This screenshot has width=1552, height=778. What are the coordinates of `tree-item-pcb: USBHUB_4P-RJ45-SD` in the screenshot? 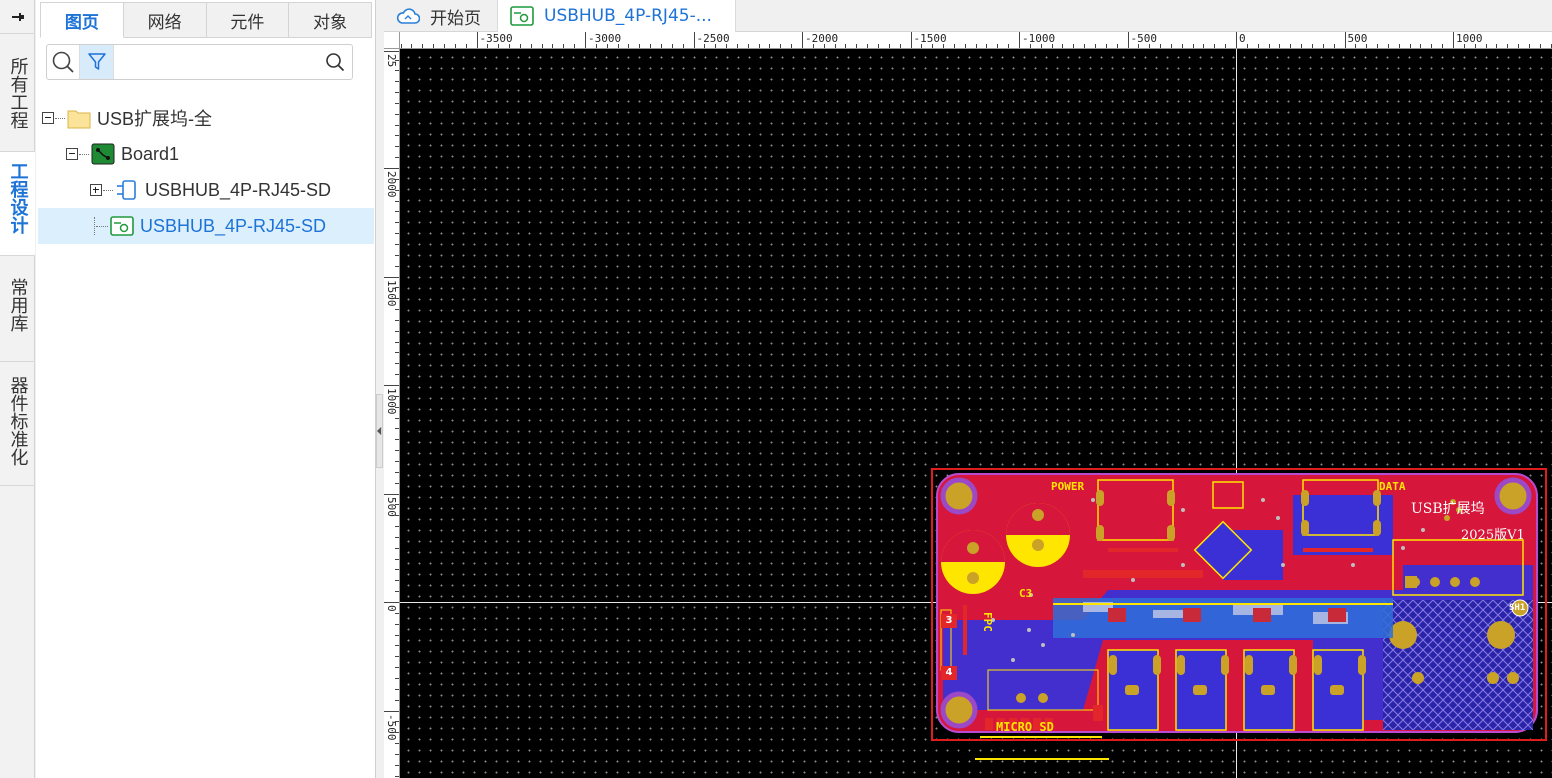 It's located at (206, 226).